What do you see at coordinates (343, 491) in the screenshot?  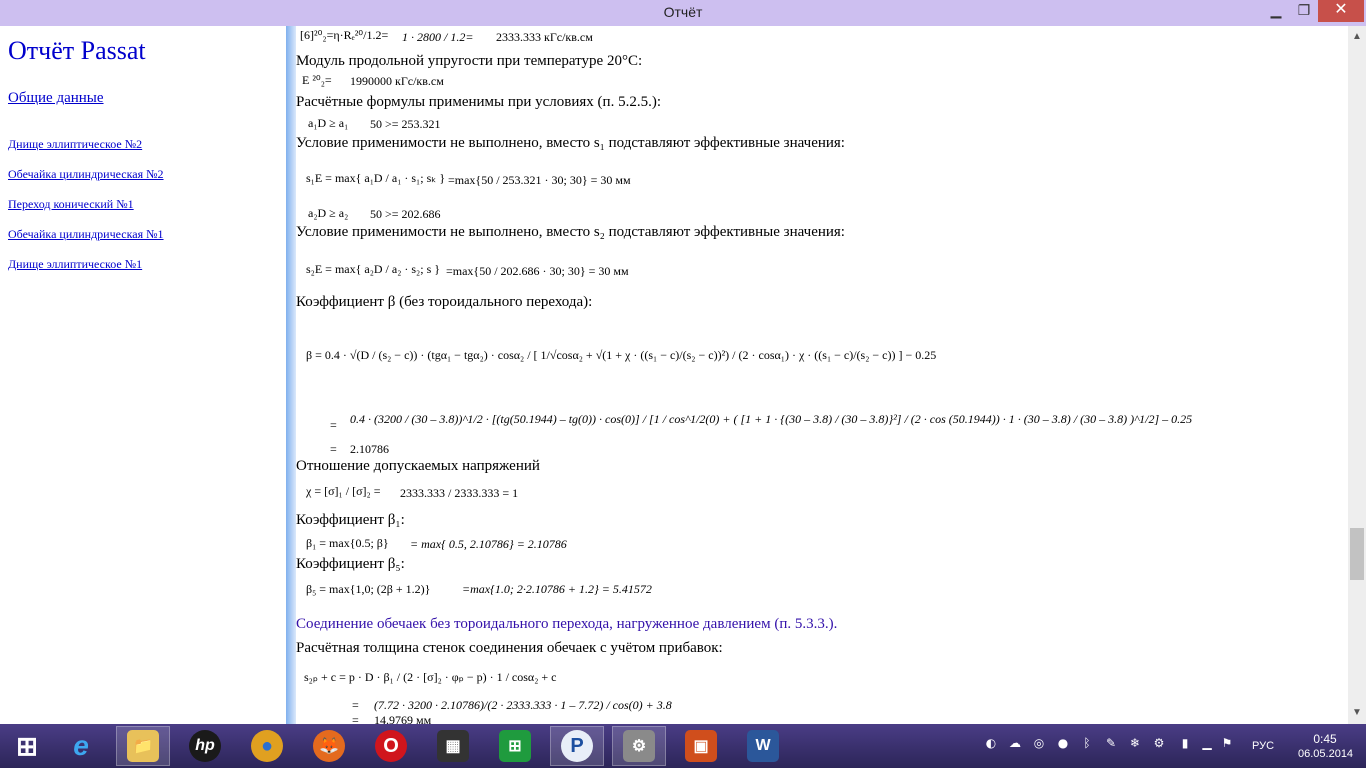 I see `formula-line: χ = [σ]₁ / [σ]₂ =` at bounding box center [343, 491].